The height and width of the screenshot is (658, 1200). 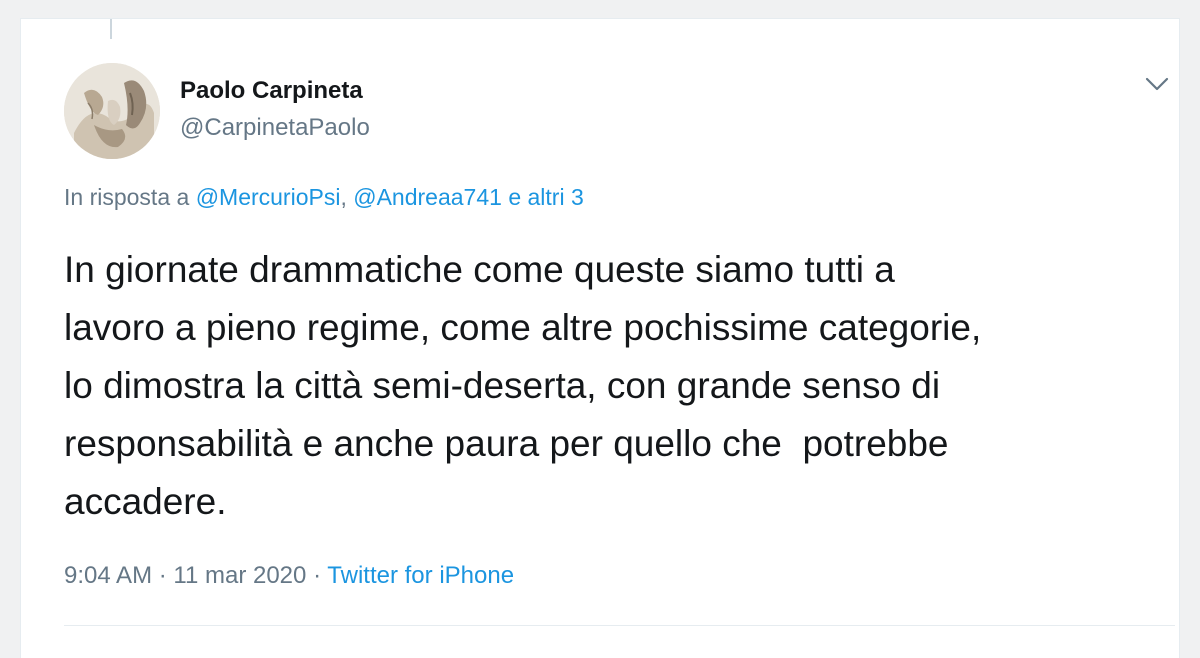 What do you see at coordinates (111, 29) in the screenshot?
I see `thread-connector-line` at bounding box center [111, 29].